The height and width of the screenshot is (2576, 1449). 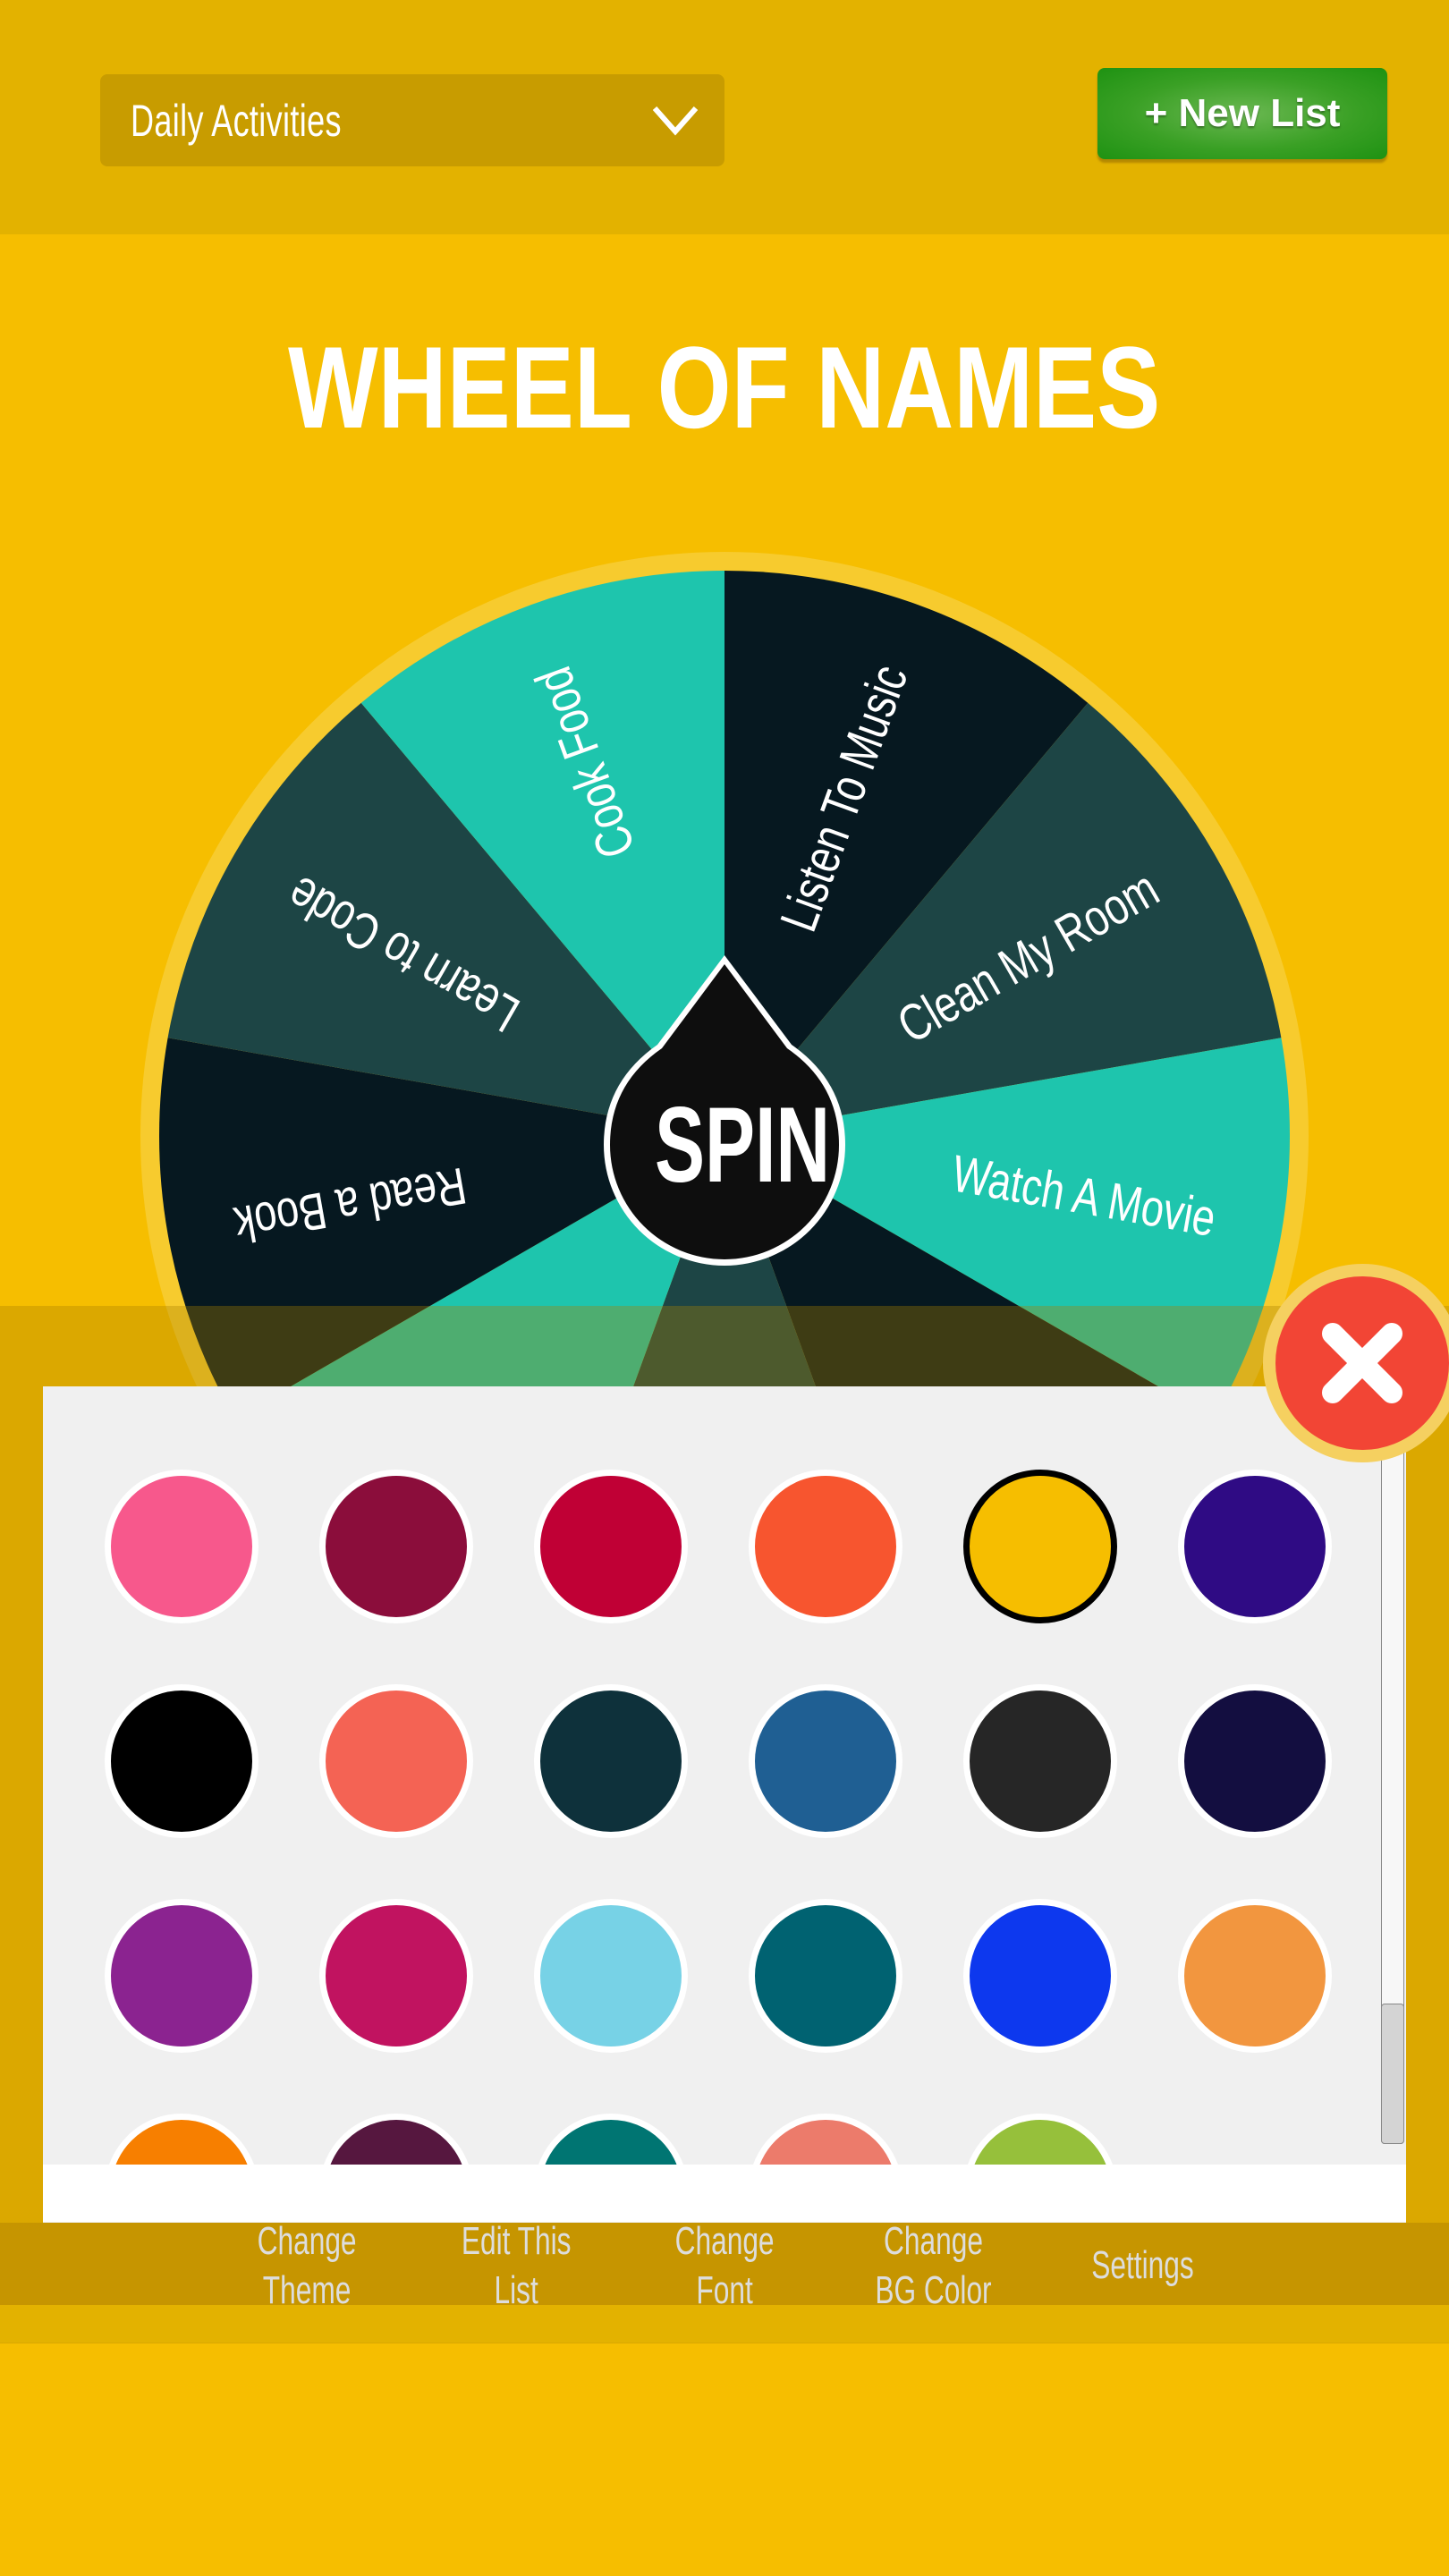 I want to click on tab-label: Settings, so click(x=1142, y=2265).